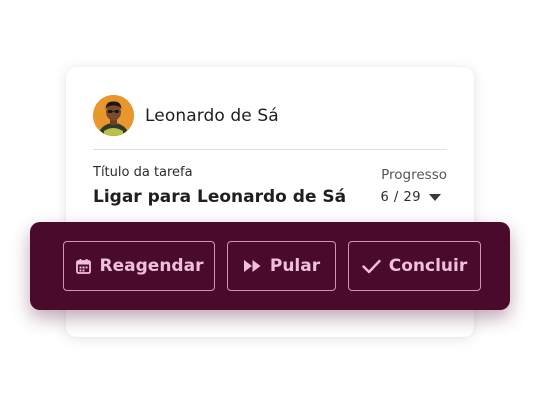  I want to click on complete-button: Concluir, so click(414, 266).